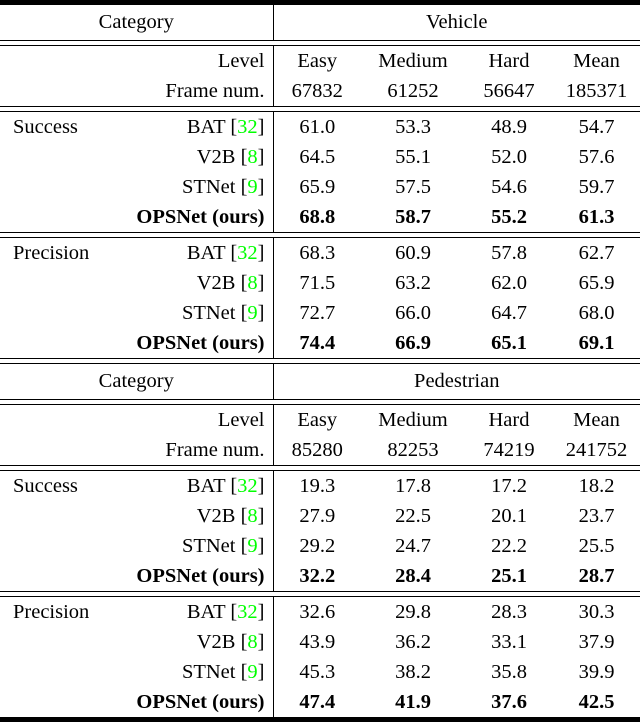 This screenshot has width=640, height=722. What do you see at coordinates (596, 515) in the screenshot?
I see `metric-value: 23.7` at bounding box center [596, 515].